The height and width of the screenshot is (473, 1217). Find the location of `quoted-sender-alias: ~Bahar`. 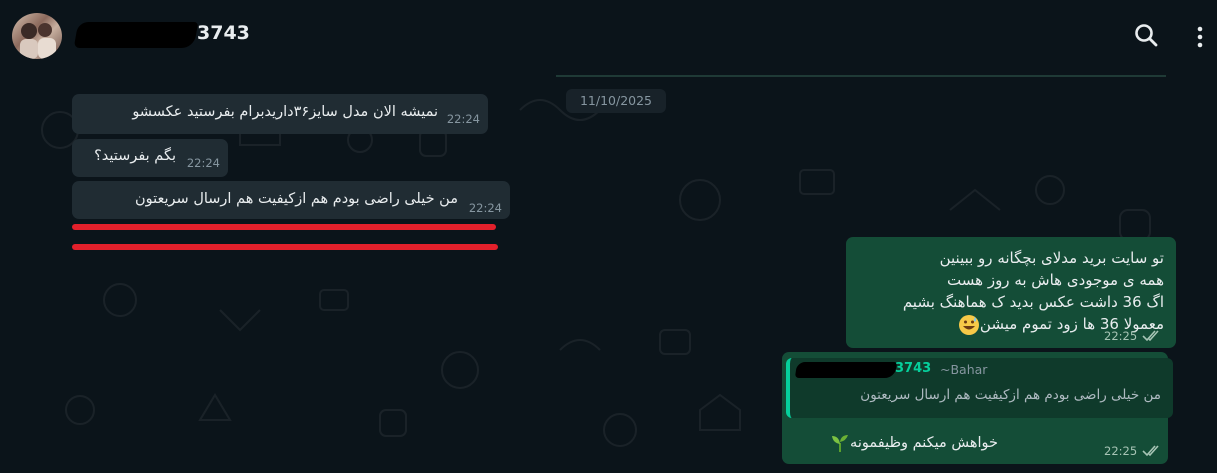

quoted-sender-alias: ~Bahar is located at coordinates (964, 369).